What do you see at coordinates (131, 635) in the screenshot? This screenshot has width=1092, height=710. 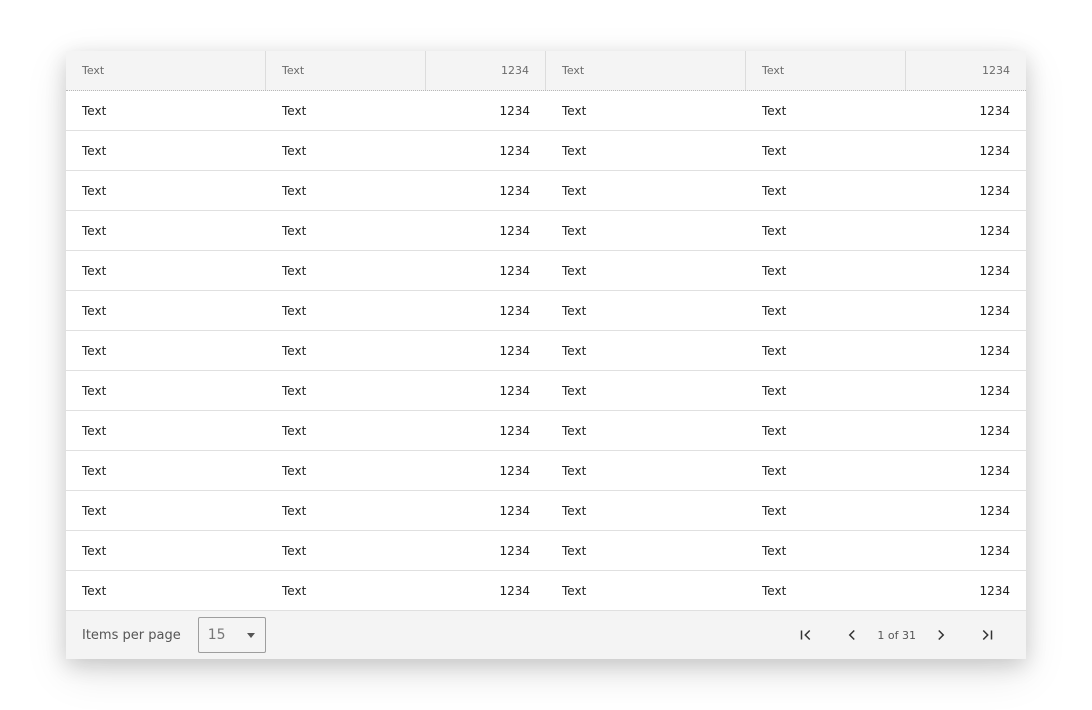 I see `items-per-page-label: Items per page` at bounding box center [131, 635].